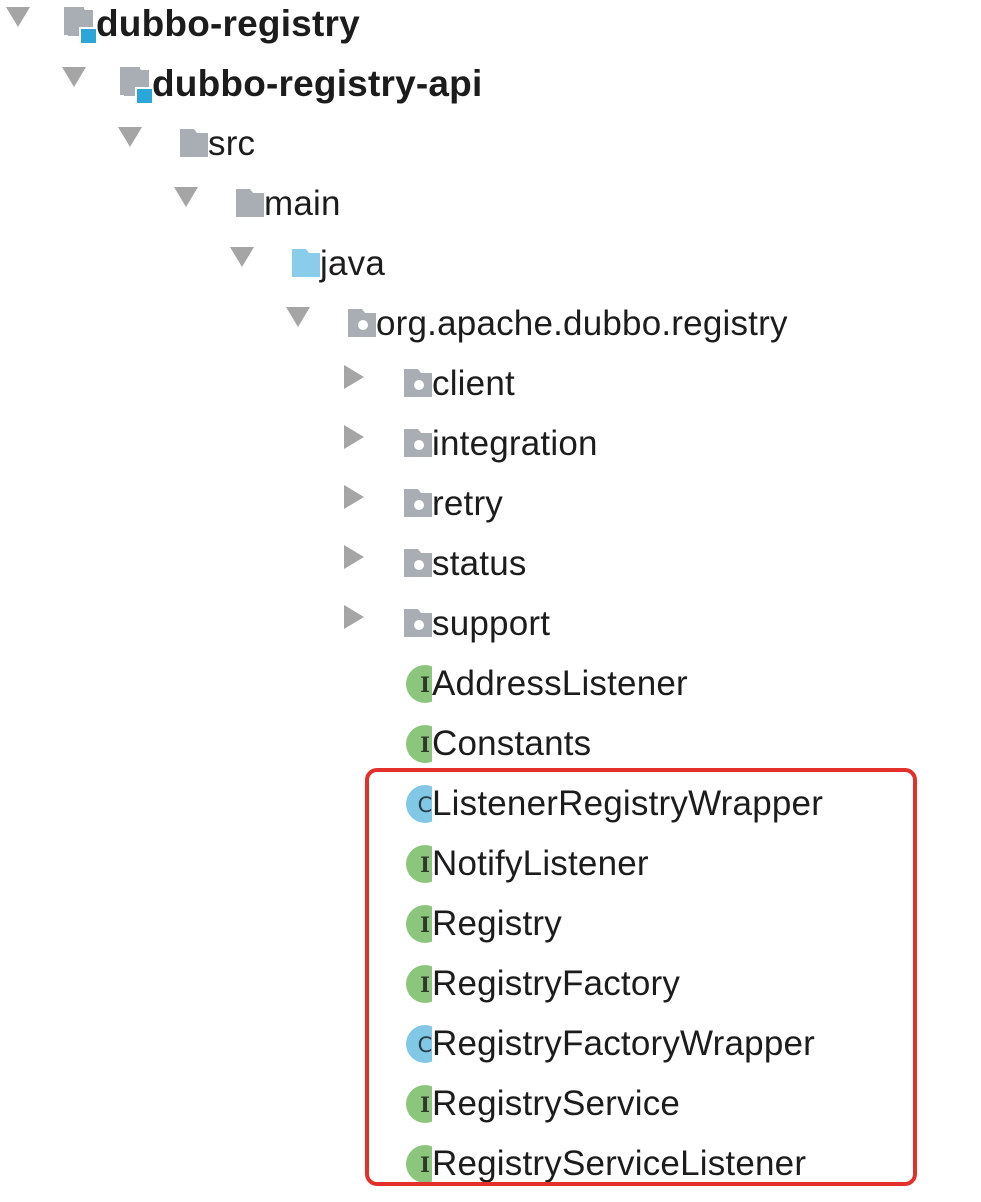  What do you see at coordinates (515, 443) in the screenshot?
I see `tree-node-label: integration` at bounding box center [515, 443].